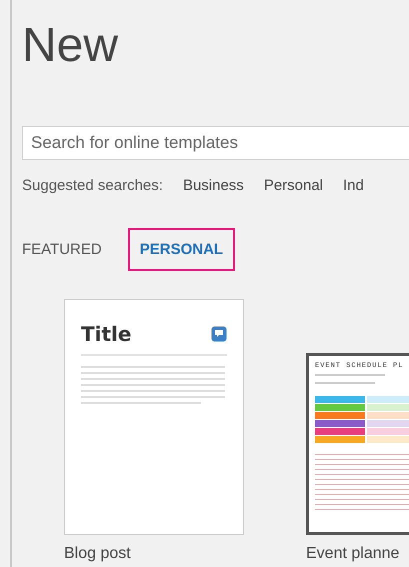 The width and height of the screenshot is (409, 567). I want to click on preview-title: Title, so click(106, 334).